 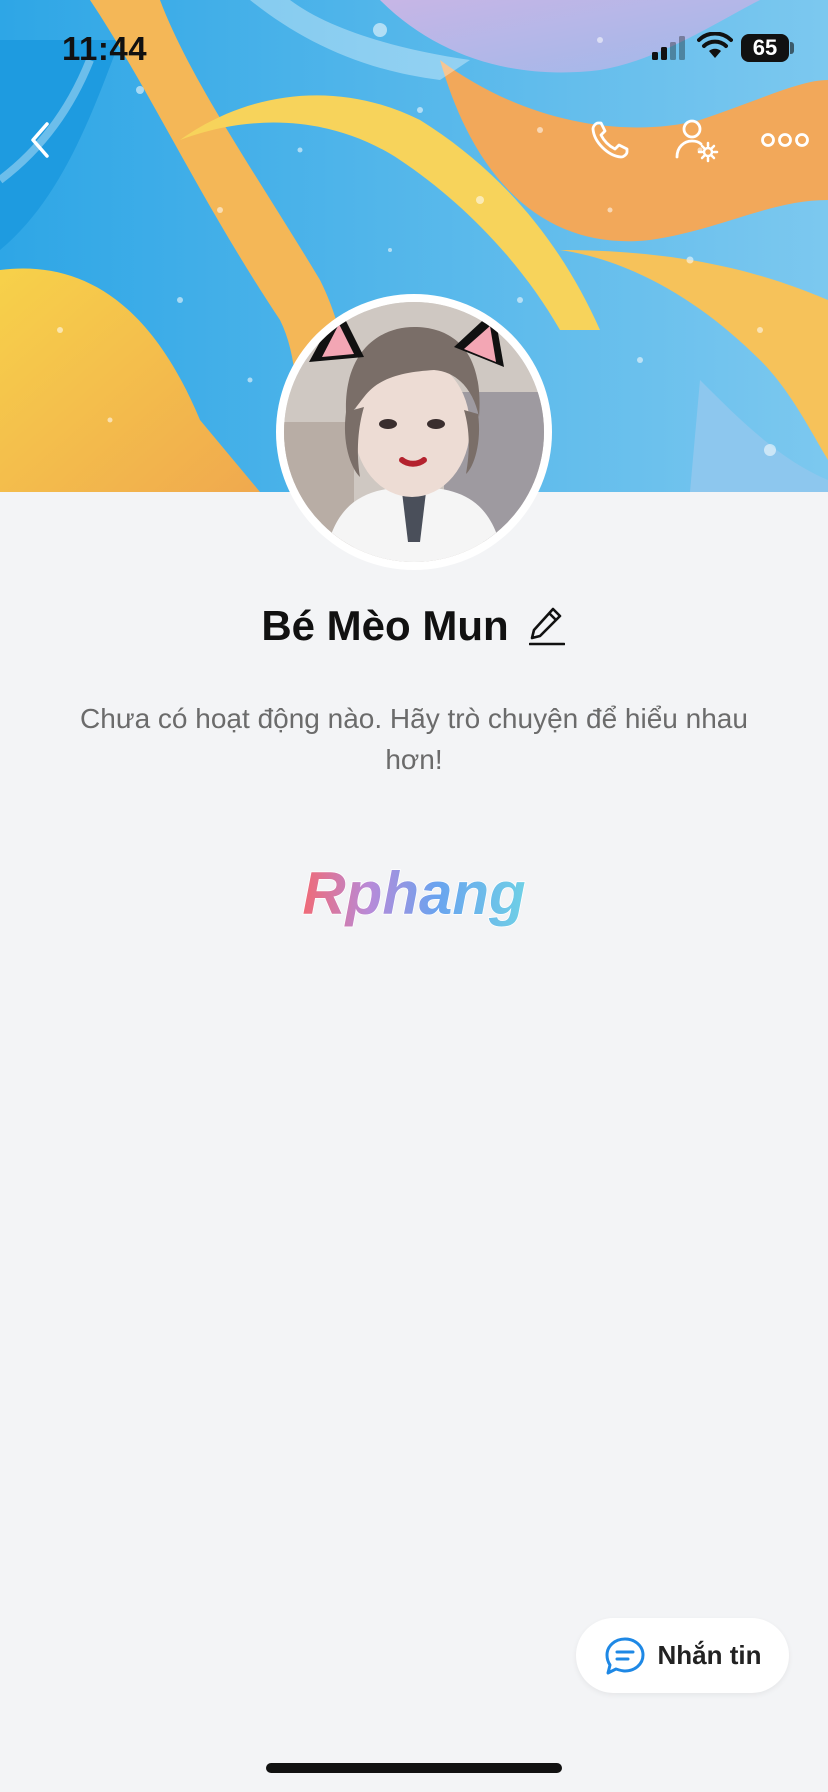 I want to click on phone-icon, so click(x=610, y=140).